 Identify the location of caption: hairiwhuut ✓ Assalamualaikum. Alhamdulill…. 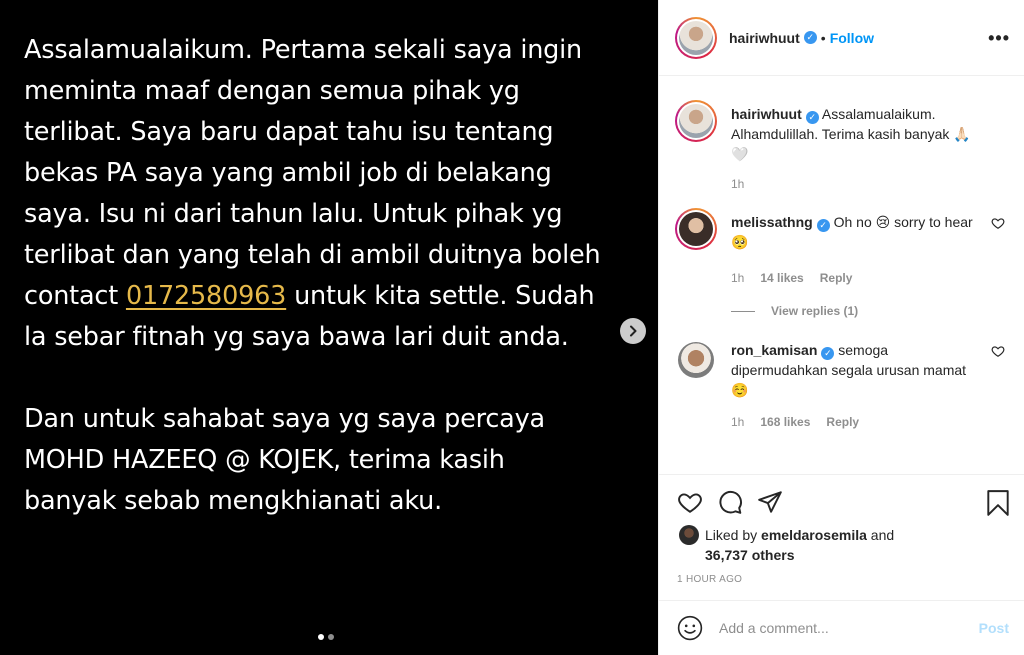
(841, 141).